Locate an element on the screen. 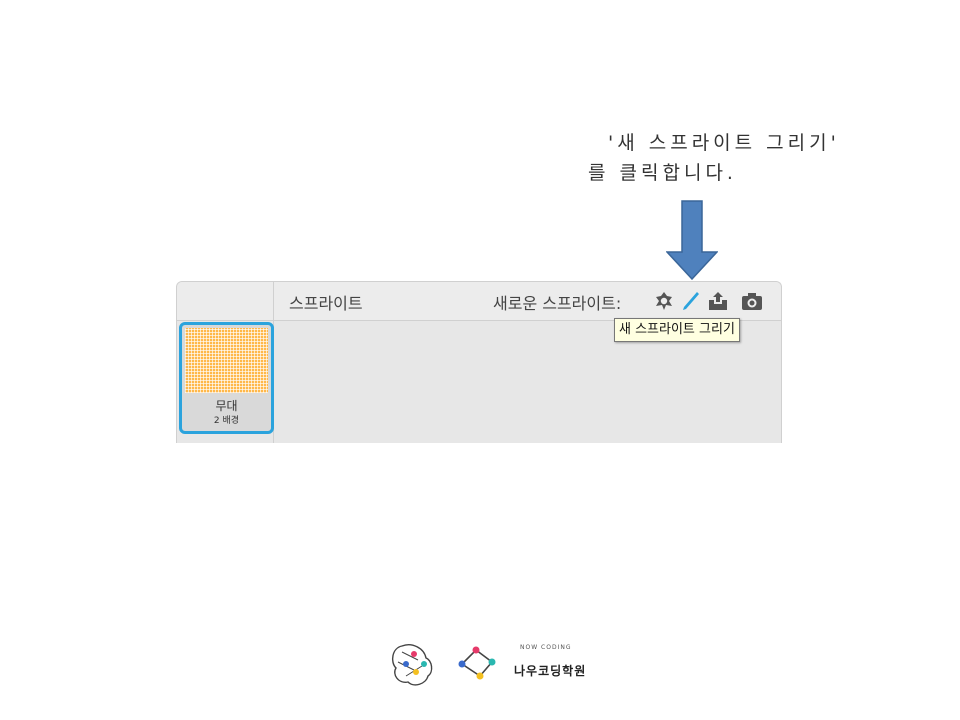 The image size is (960, 720). stage-backdrop-count: 2 배경 is located at coordinates (226, 421).